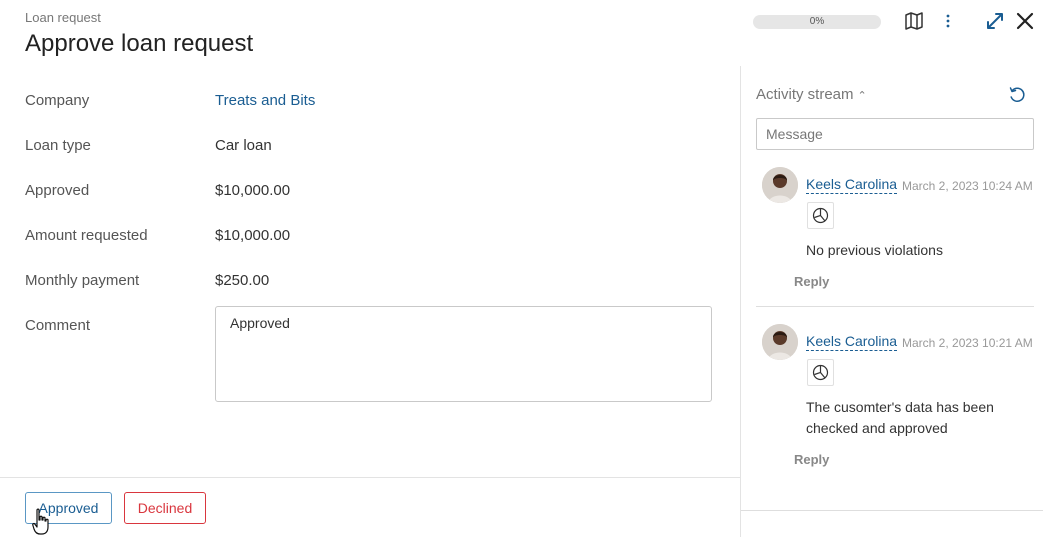 Image resolution: width=1043 pixels, height=537 pixels. I want to click on chevron-up-icon: ⌃, so click(862, 96).